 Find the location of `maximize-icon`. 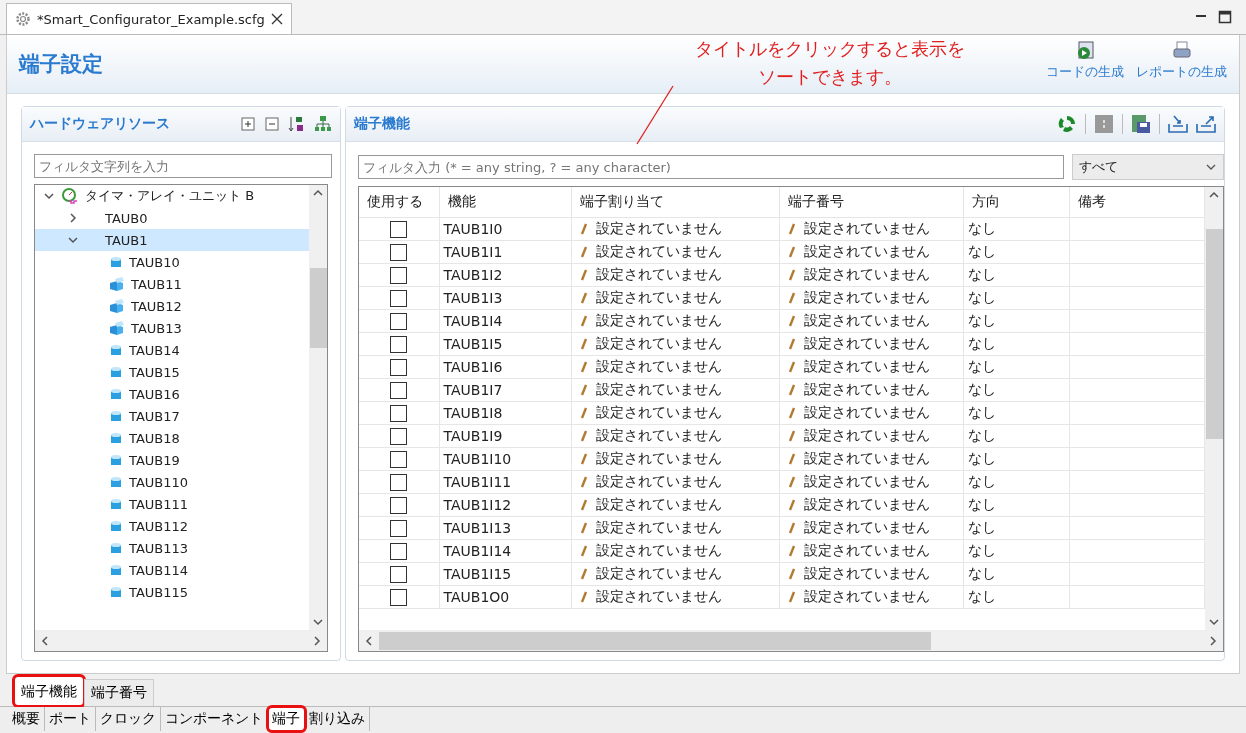

maximize-icon is located at coordinates (1225, 17).